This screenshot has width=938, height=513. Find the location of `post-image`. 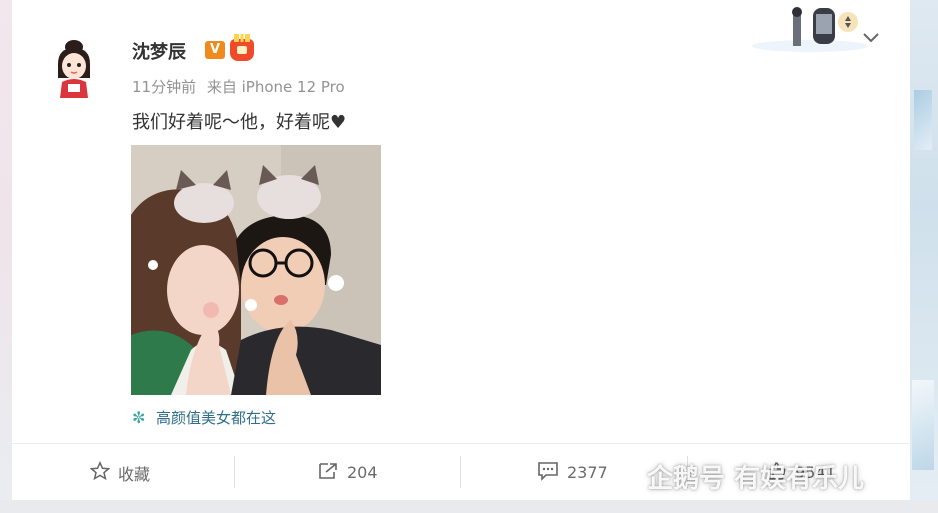

post-image is located at coordinates (256, 270).